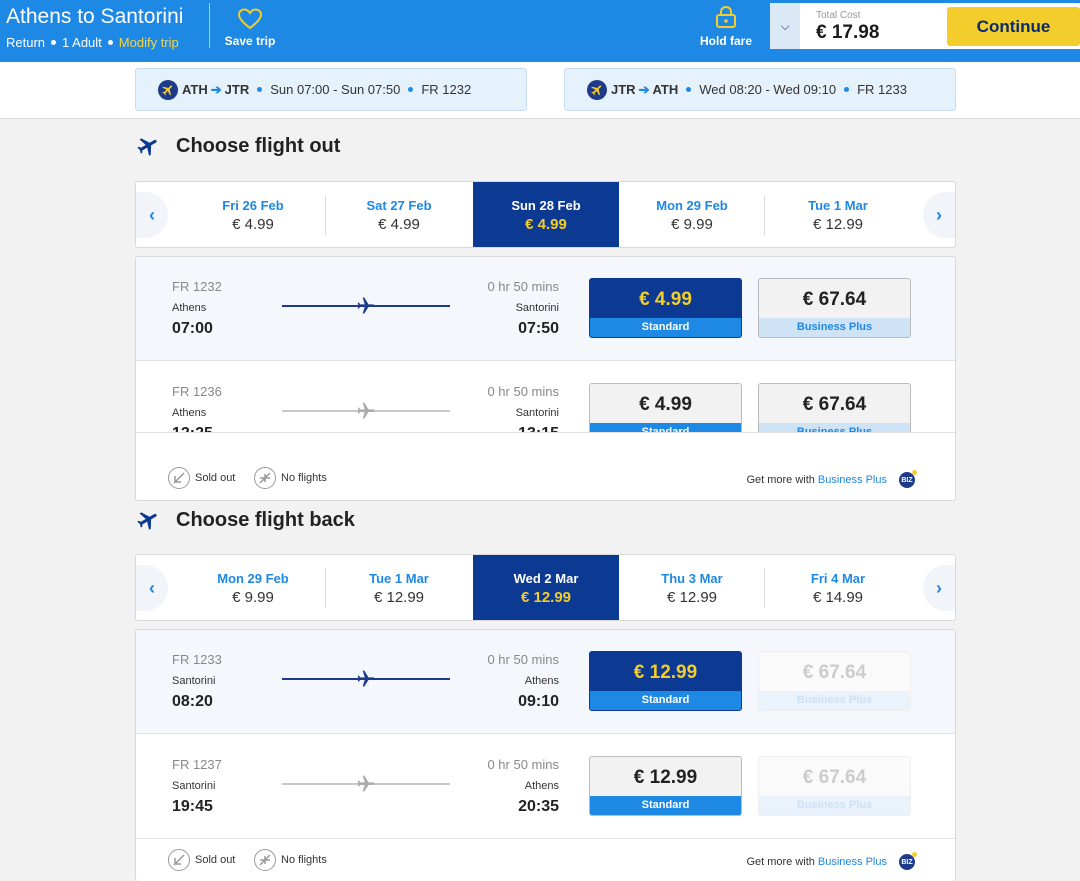 This screenshot has height=881, width=1080. Describe the element at coordinates (149, 42) in the screenshot. I see `modify-trip-link: Modify trip` at that location.